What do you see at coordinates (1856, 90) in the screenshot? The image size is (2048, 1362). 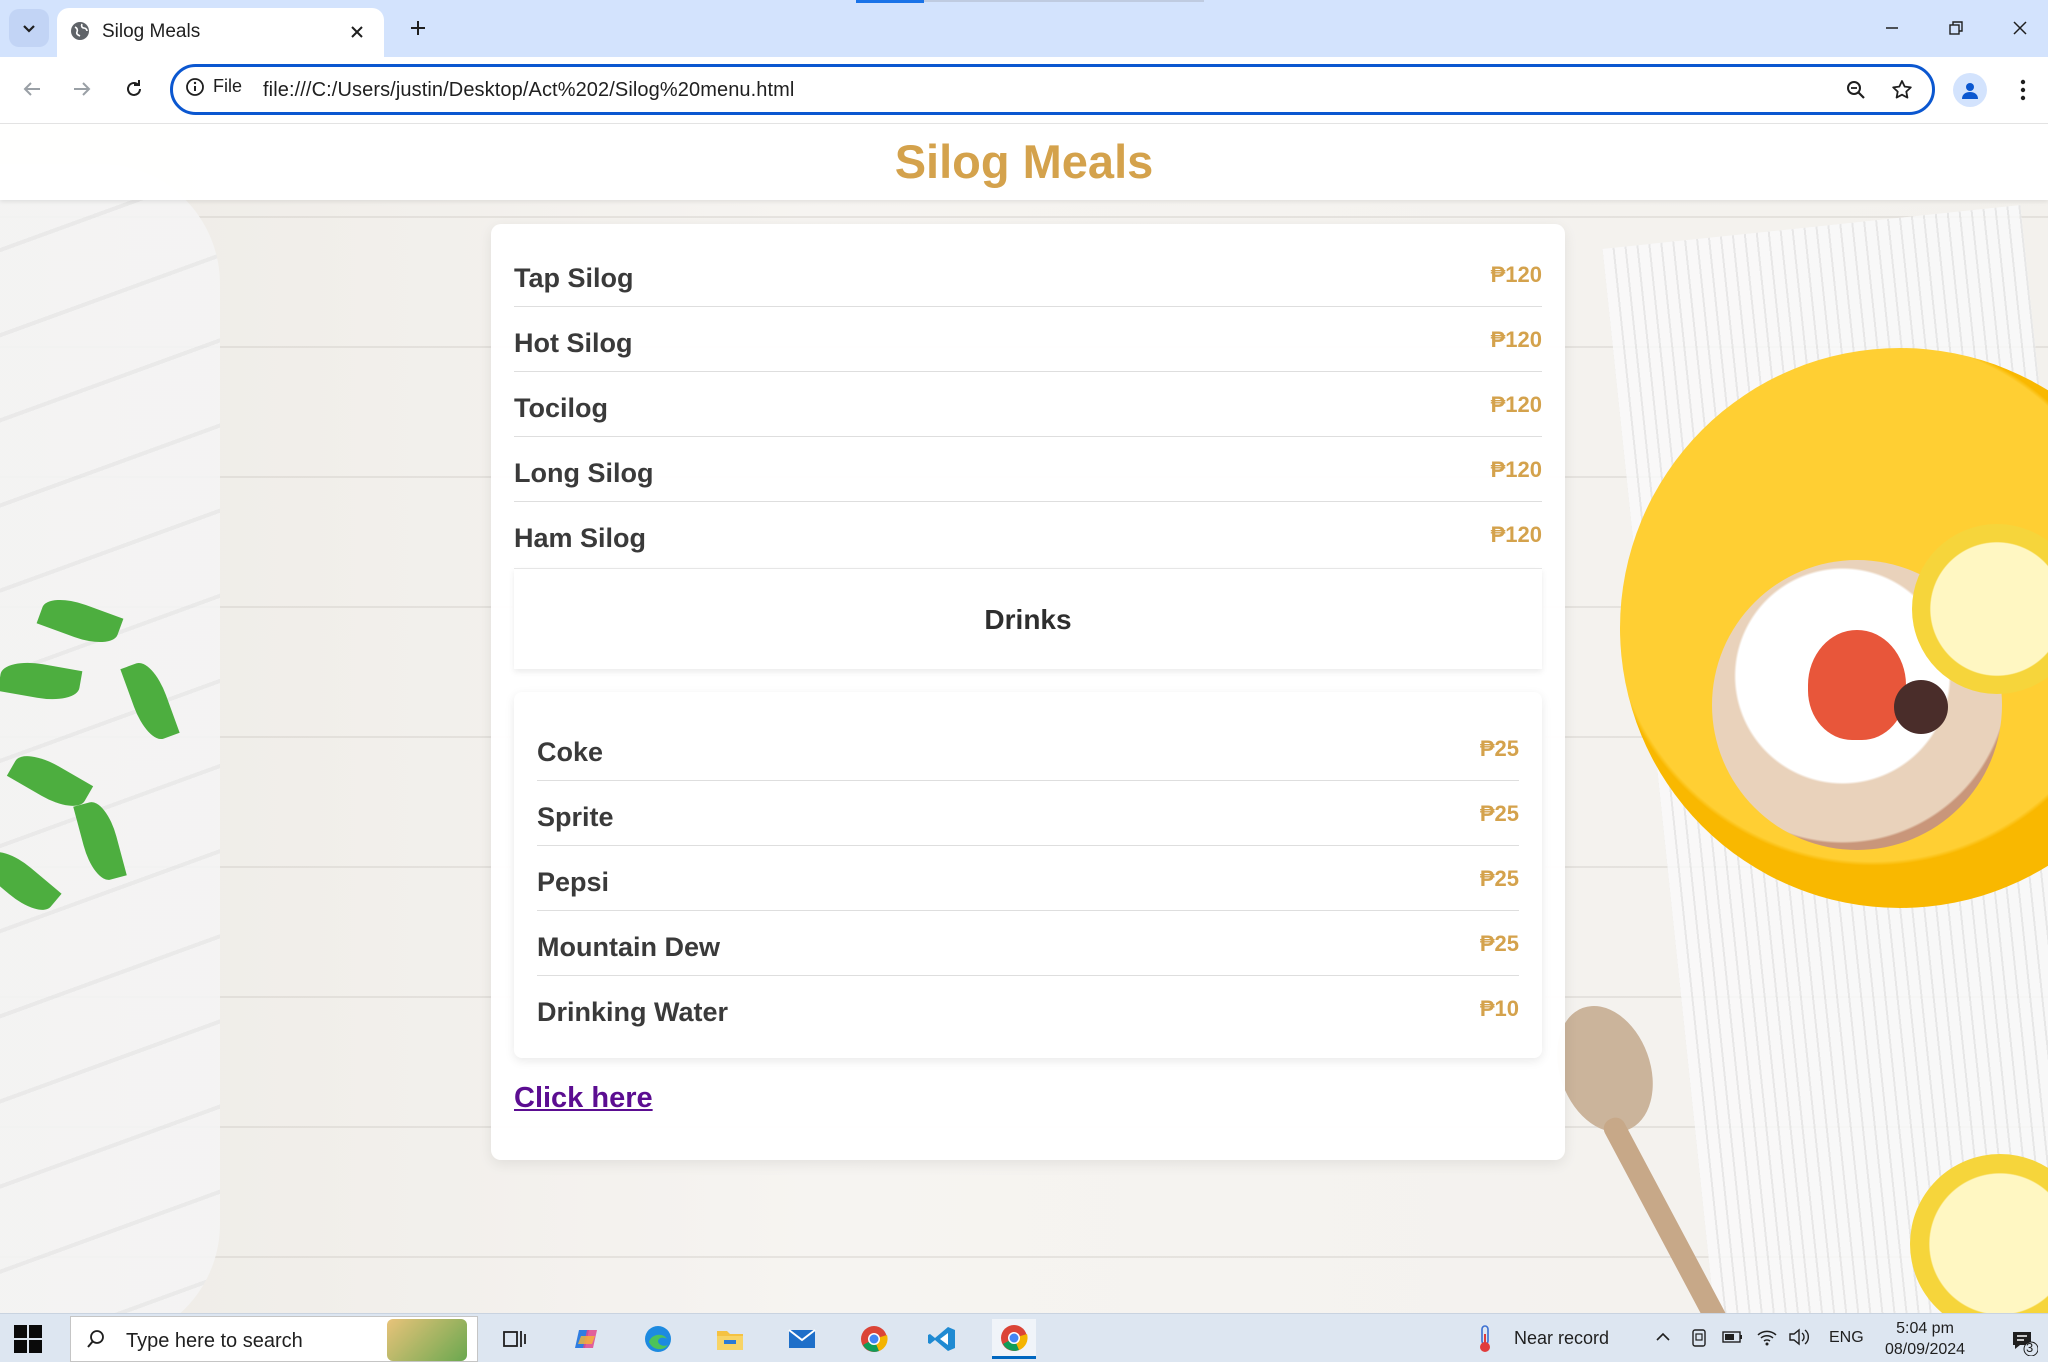 I see `zoom-icon` at bounding box center [1856, 90].